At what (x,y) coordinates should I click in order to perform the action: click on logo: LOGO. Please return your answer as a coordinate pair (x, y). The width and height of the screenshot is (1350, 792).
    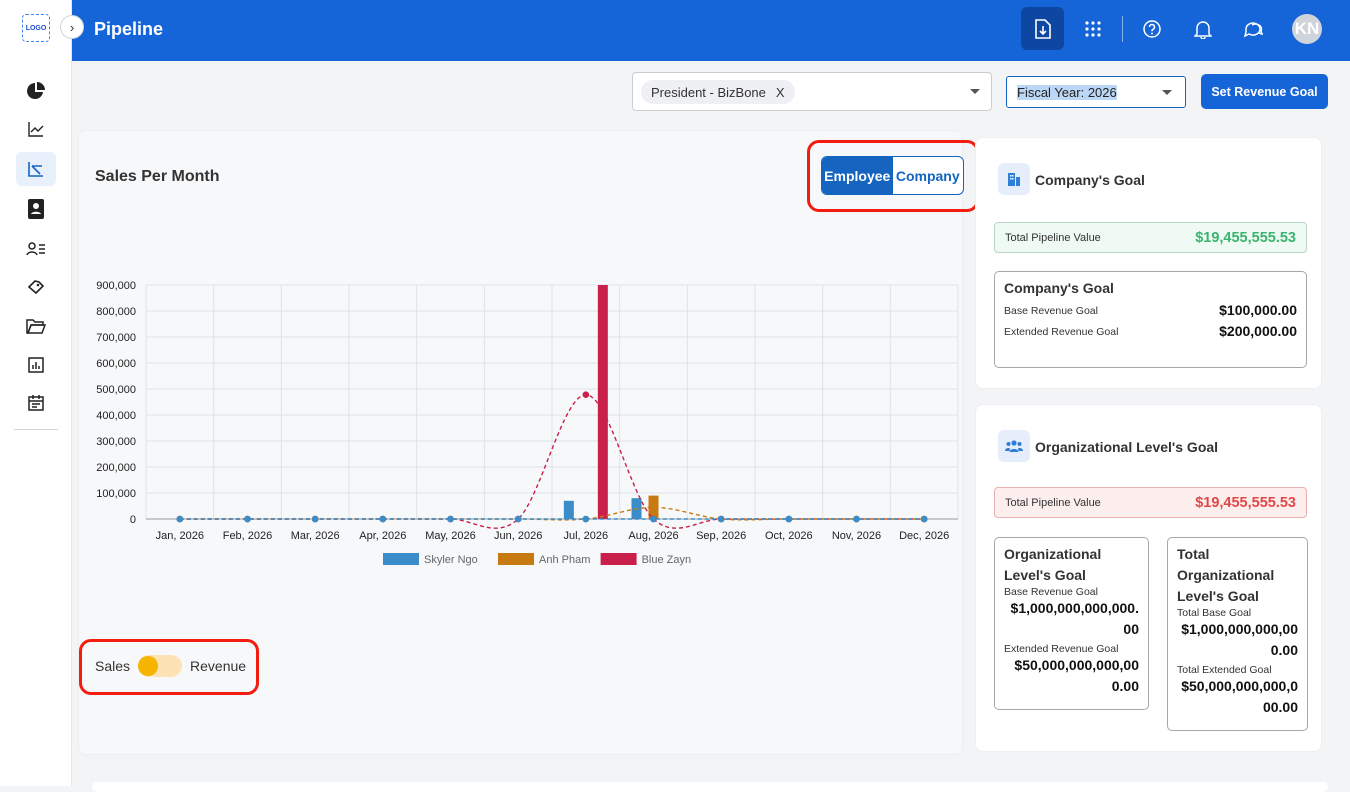
    Looking at the image, I should click on (36, 28).